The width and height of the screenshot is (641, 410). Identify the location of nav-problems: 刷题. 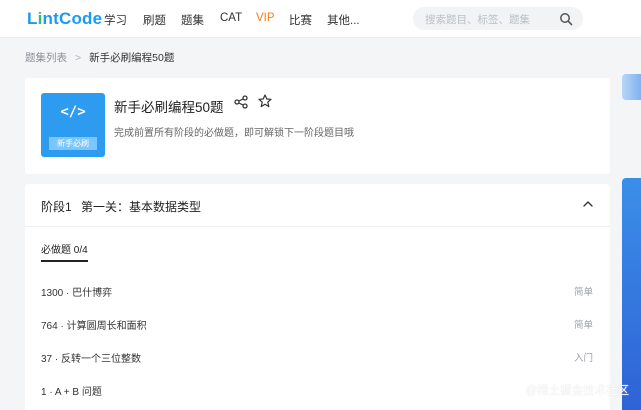
(154, 20).